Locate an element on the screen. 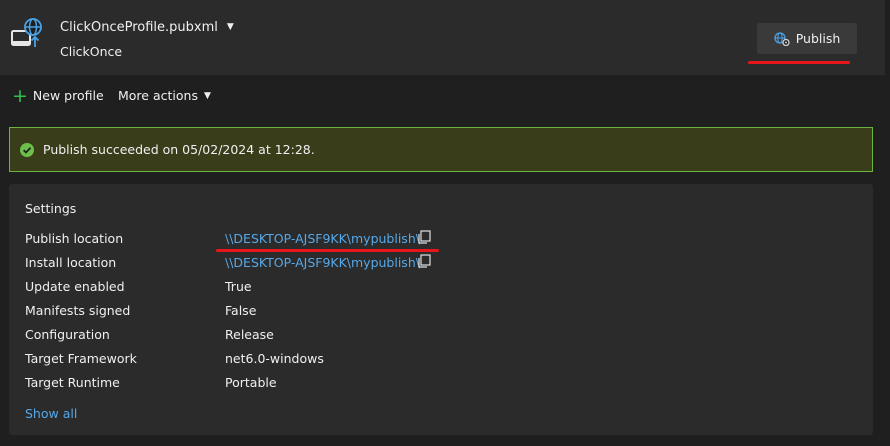 The image size is (890, 446). setting-label: Target Framework is located at coordinates (81, 358).